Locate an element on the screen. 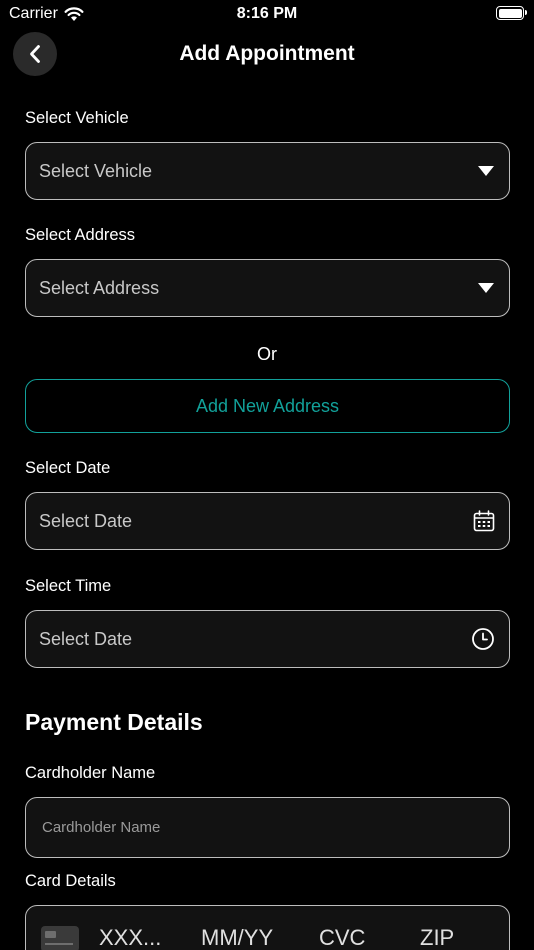 This screenshot has width=534, height=950. status-time: 8:16 PM is located at coordinates (267, 13).